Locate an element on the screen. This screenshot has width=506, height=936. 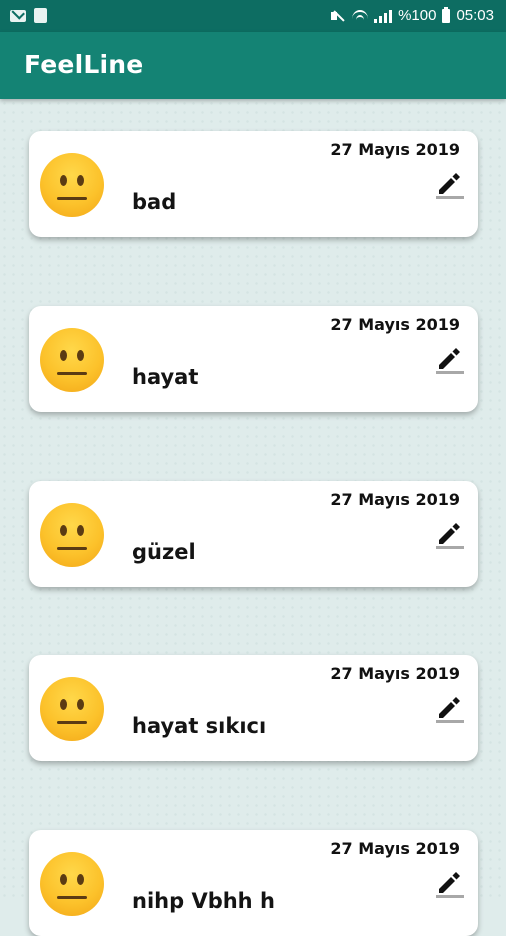
entry-card: 27 Mayıs 2019 hayat is located at coordinates (253, 359).